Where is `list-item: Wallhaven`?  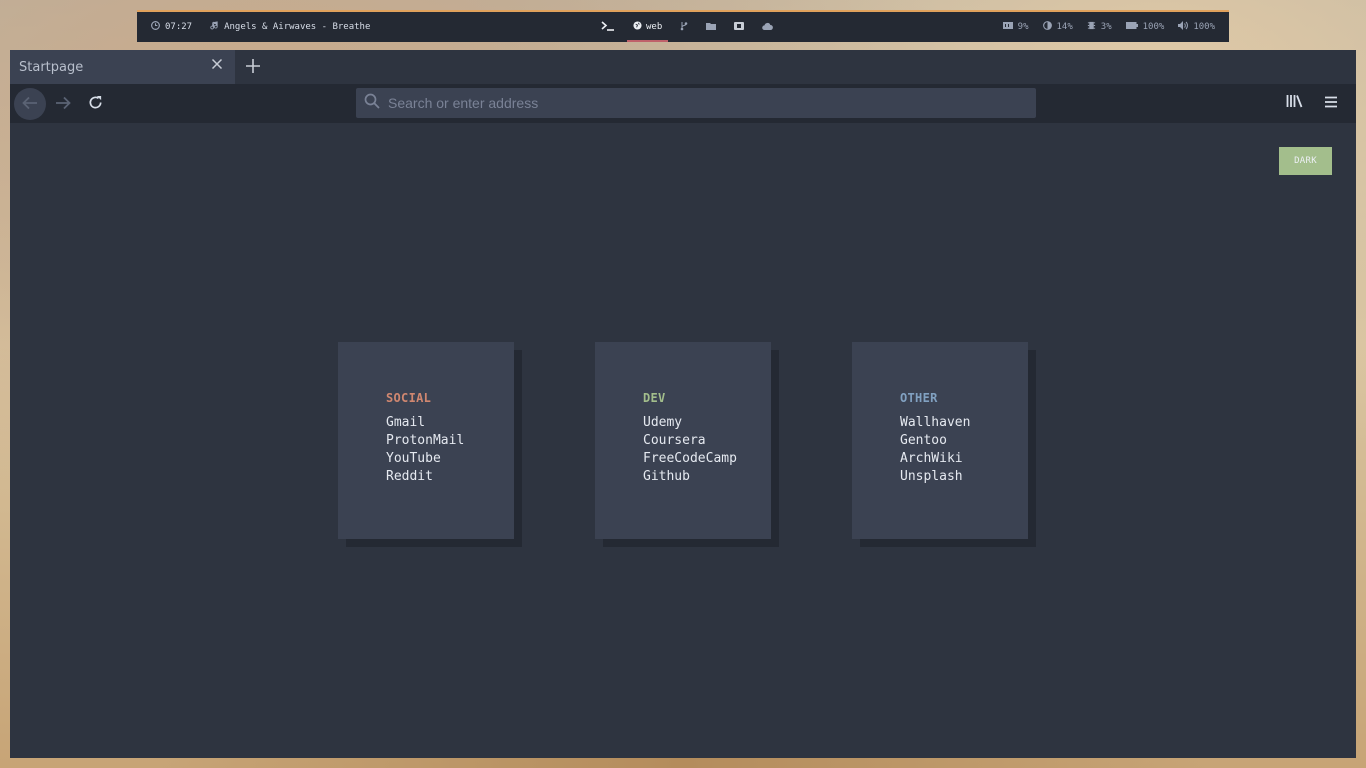
list-item: Wallhaven is located at coordinates (964, 423).